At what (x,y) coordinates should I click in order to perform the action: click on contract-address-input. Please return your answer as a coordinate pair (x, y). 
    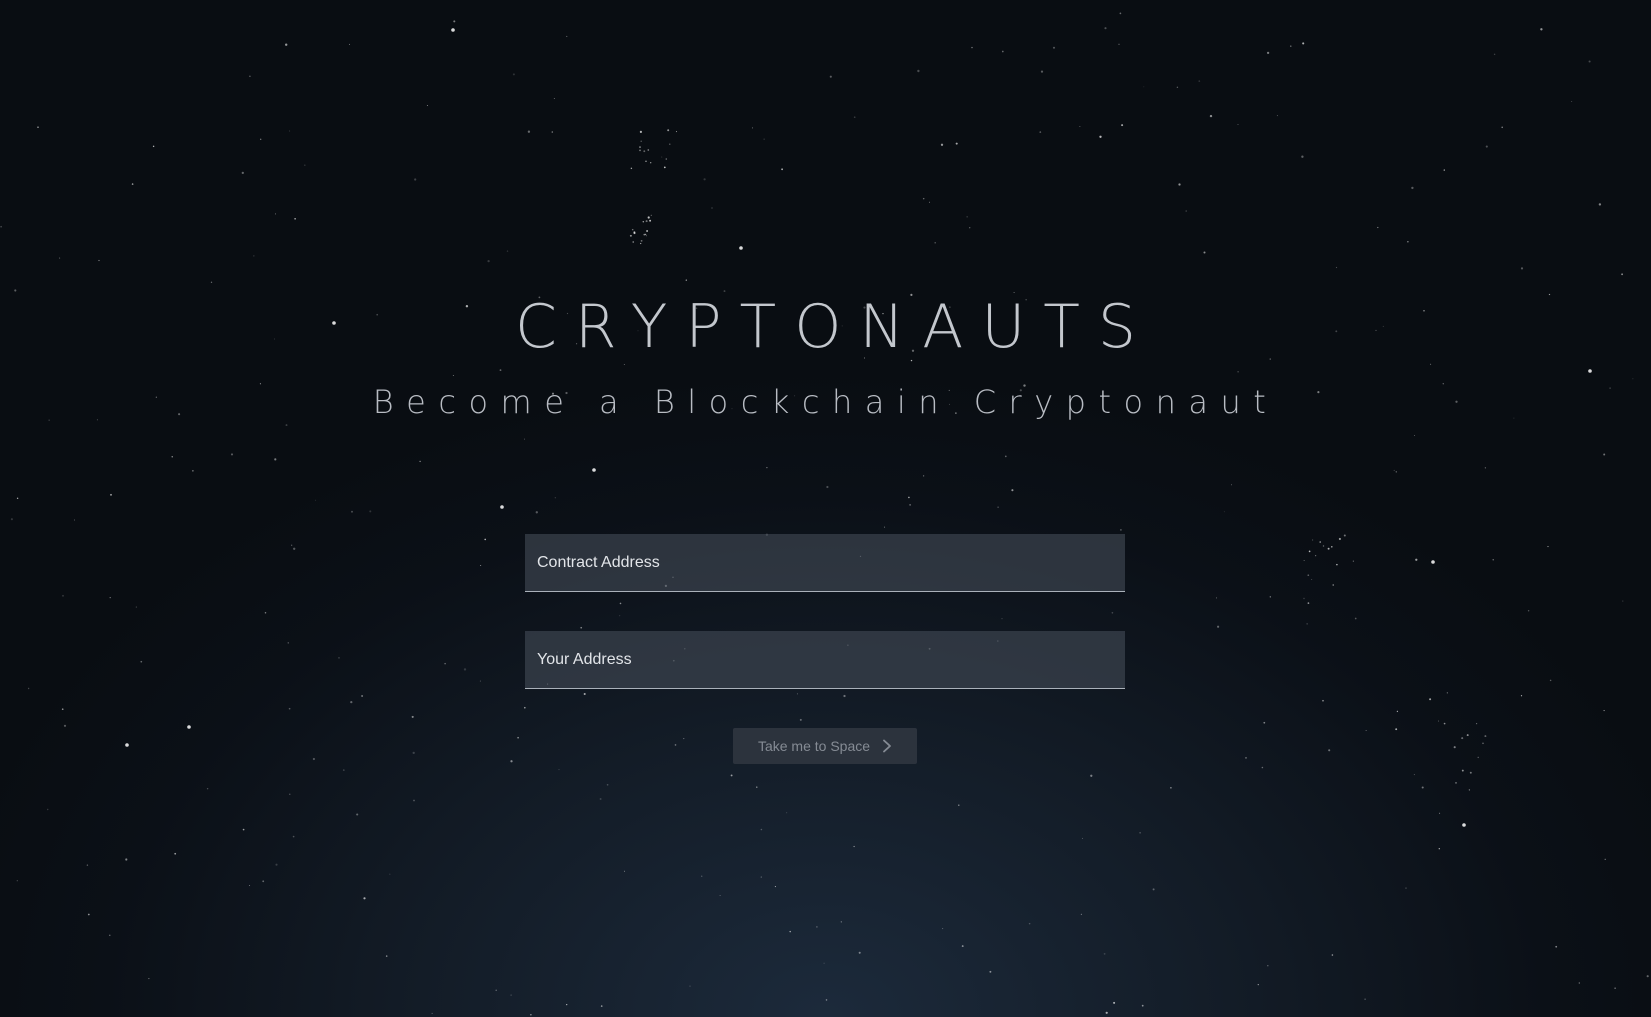
    Looking at the image, I should click on (825, 563).